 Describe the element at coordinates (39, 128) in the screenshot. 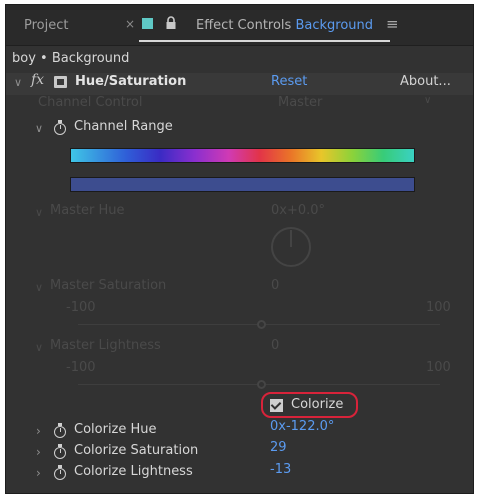

I see `channel-range-chevron-icon: ∨` at that location.